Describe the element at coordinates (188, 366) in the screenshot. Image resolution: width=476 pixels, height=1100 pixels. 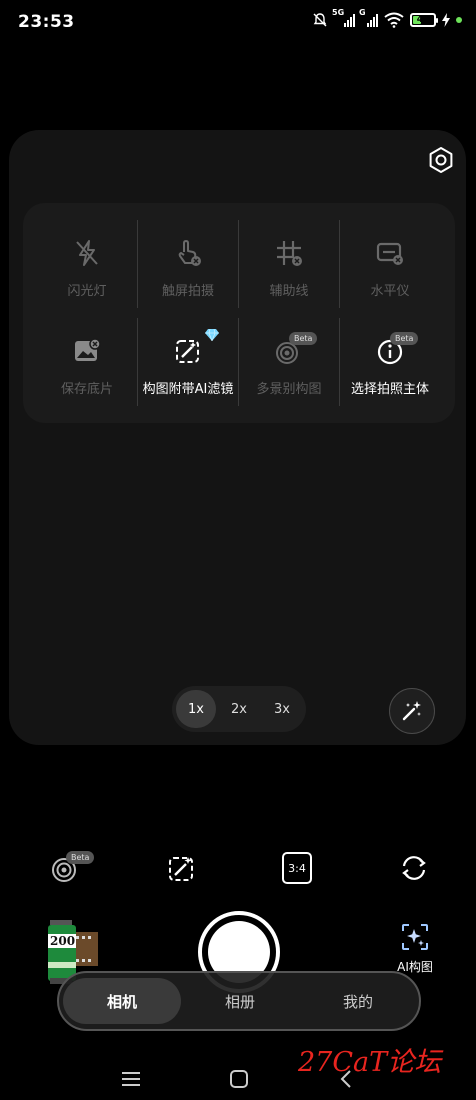
I see `ai-filter-toggle: 构图附带AI滤镜` at that location.